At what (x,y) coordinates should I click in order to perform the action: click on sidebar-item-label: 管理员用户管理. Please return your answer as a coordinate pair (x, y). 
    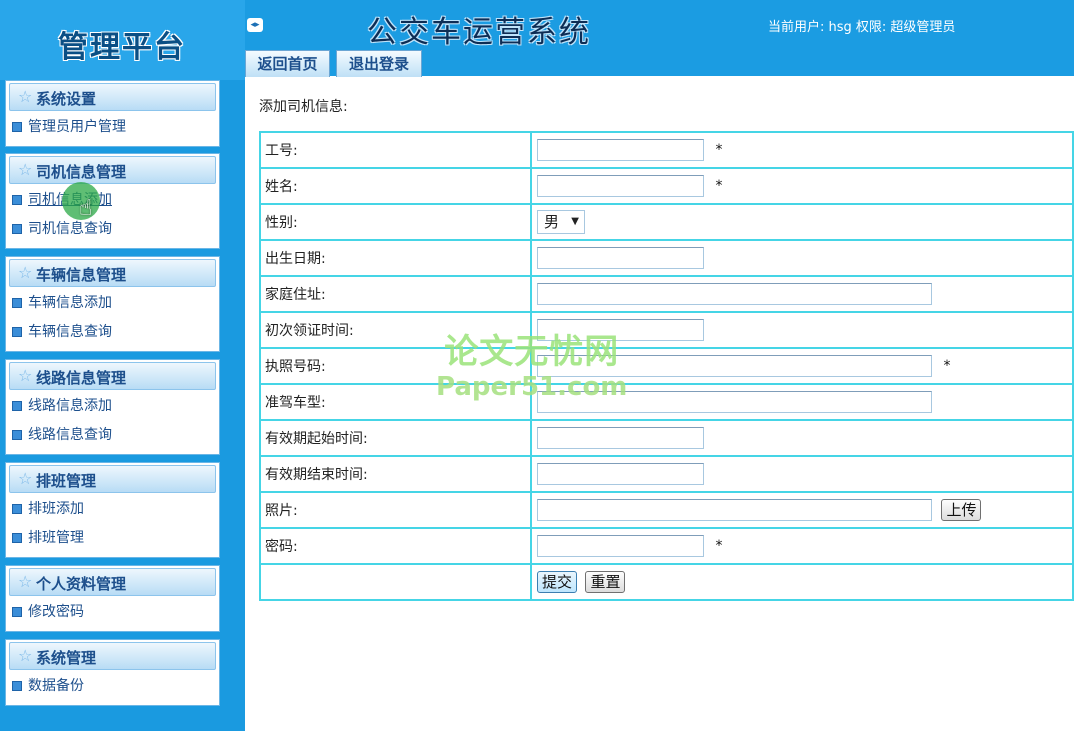
    Looking at the image, I should click on (77, 127).